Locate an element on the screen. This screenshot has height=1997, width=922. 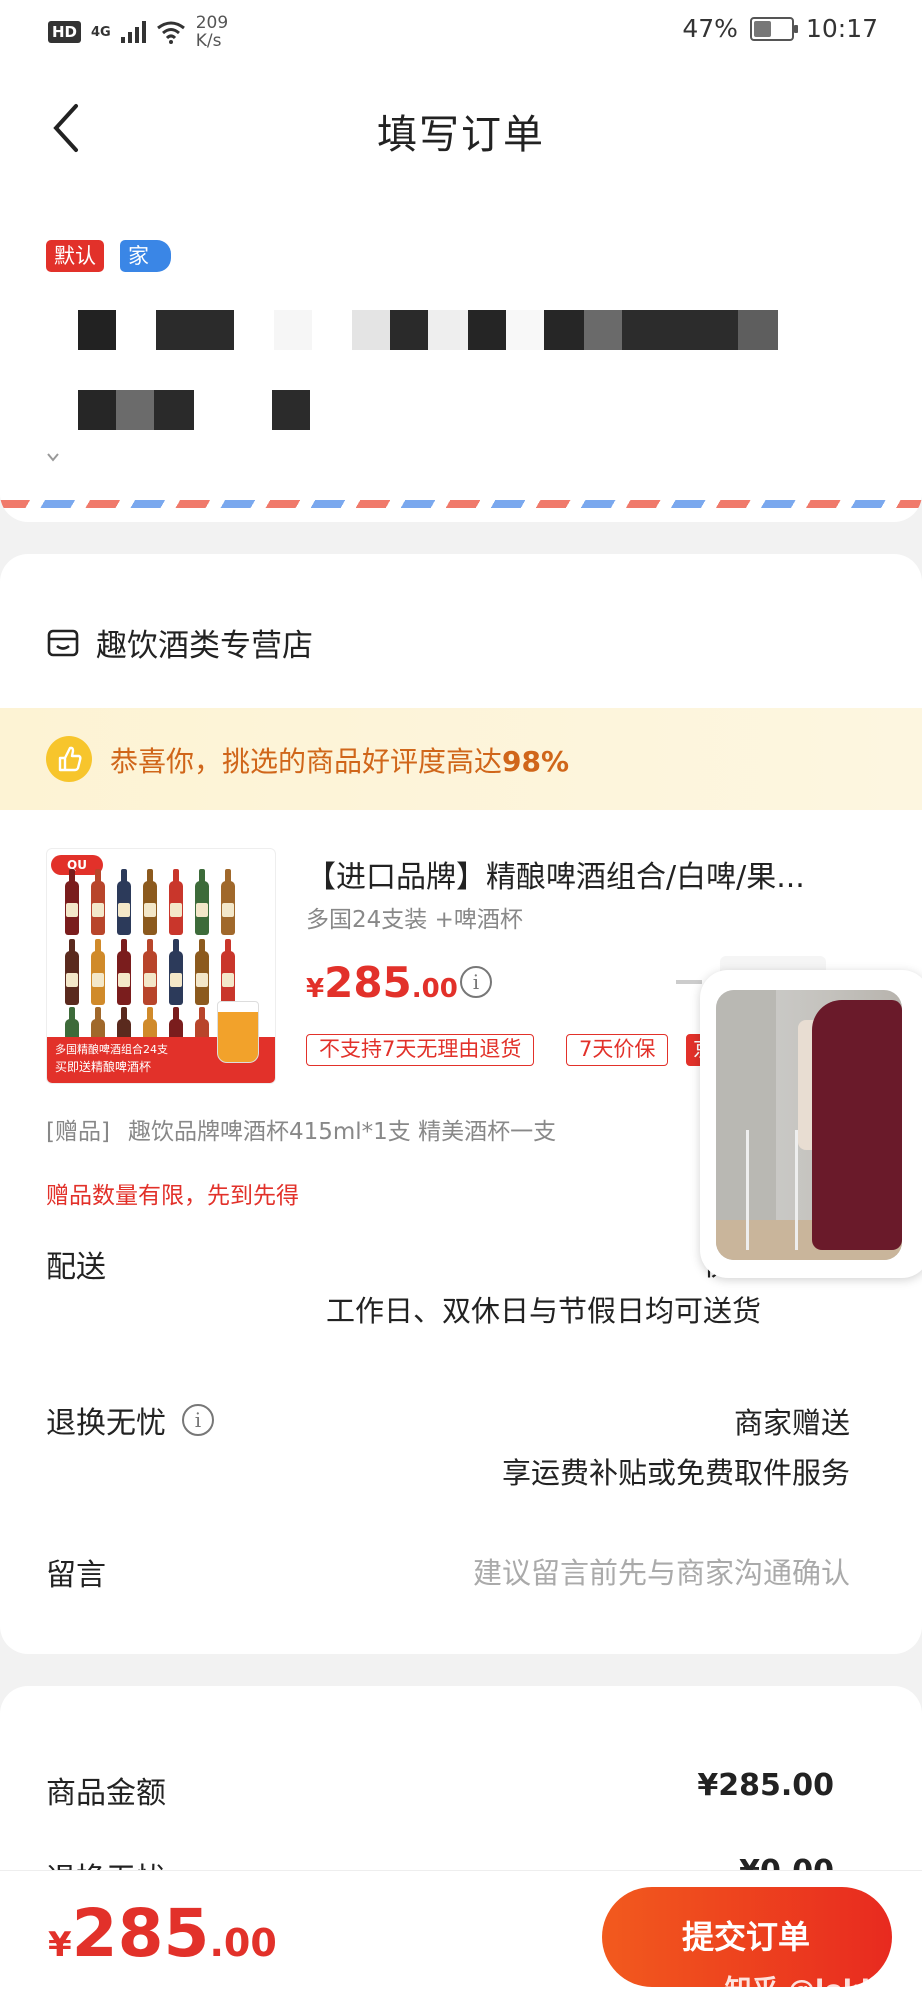
returns-info-icon: i is located at coordinates (198, 1420).